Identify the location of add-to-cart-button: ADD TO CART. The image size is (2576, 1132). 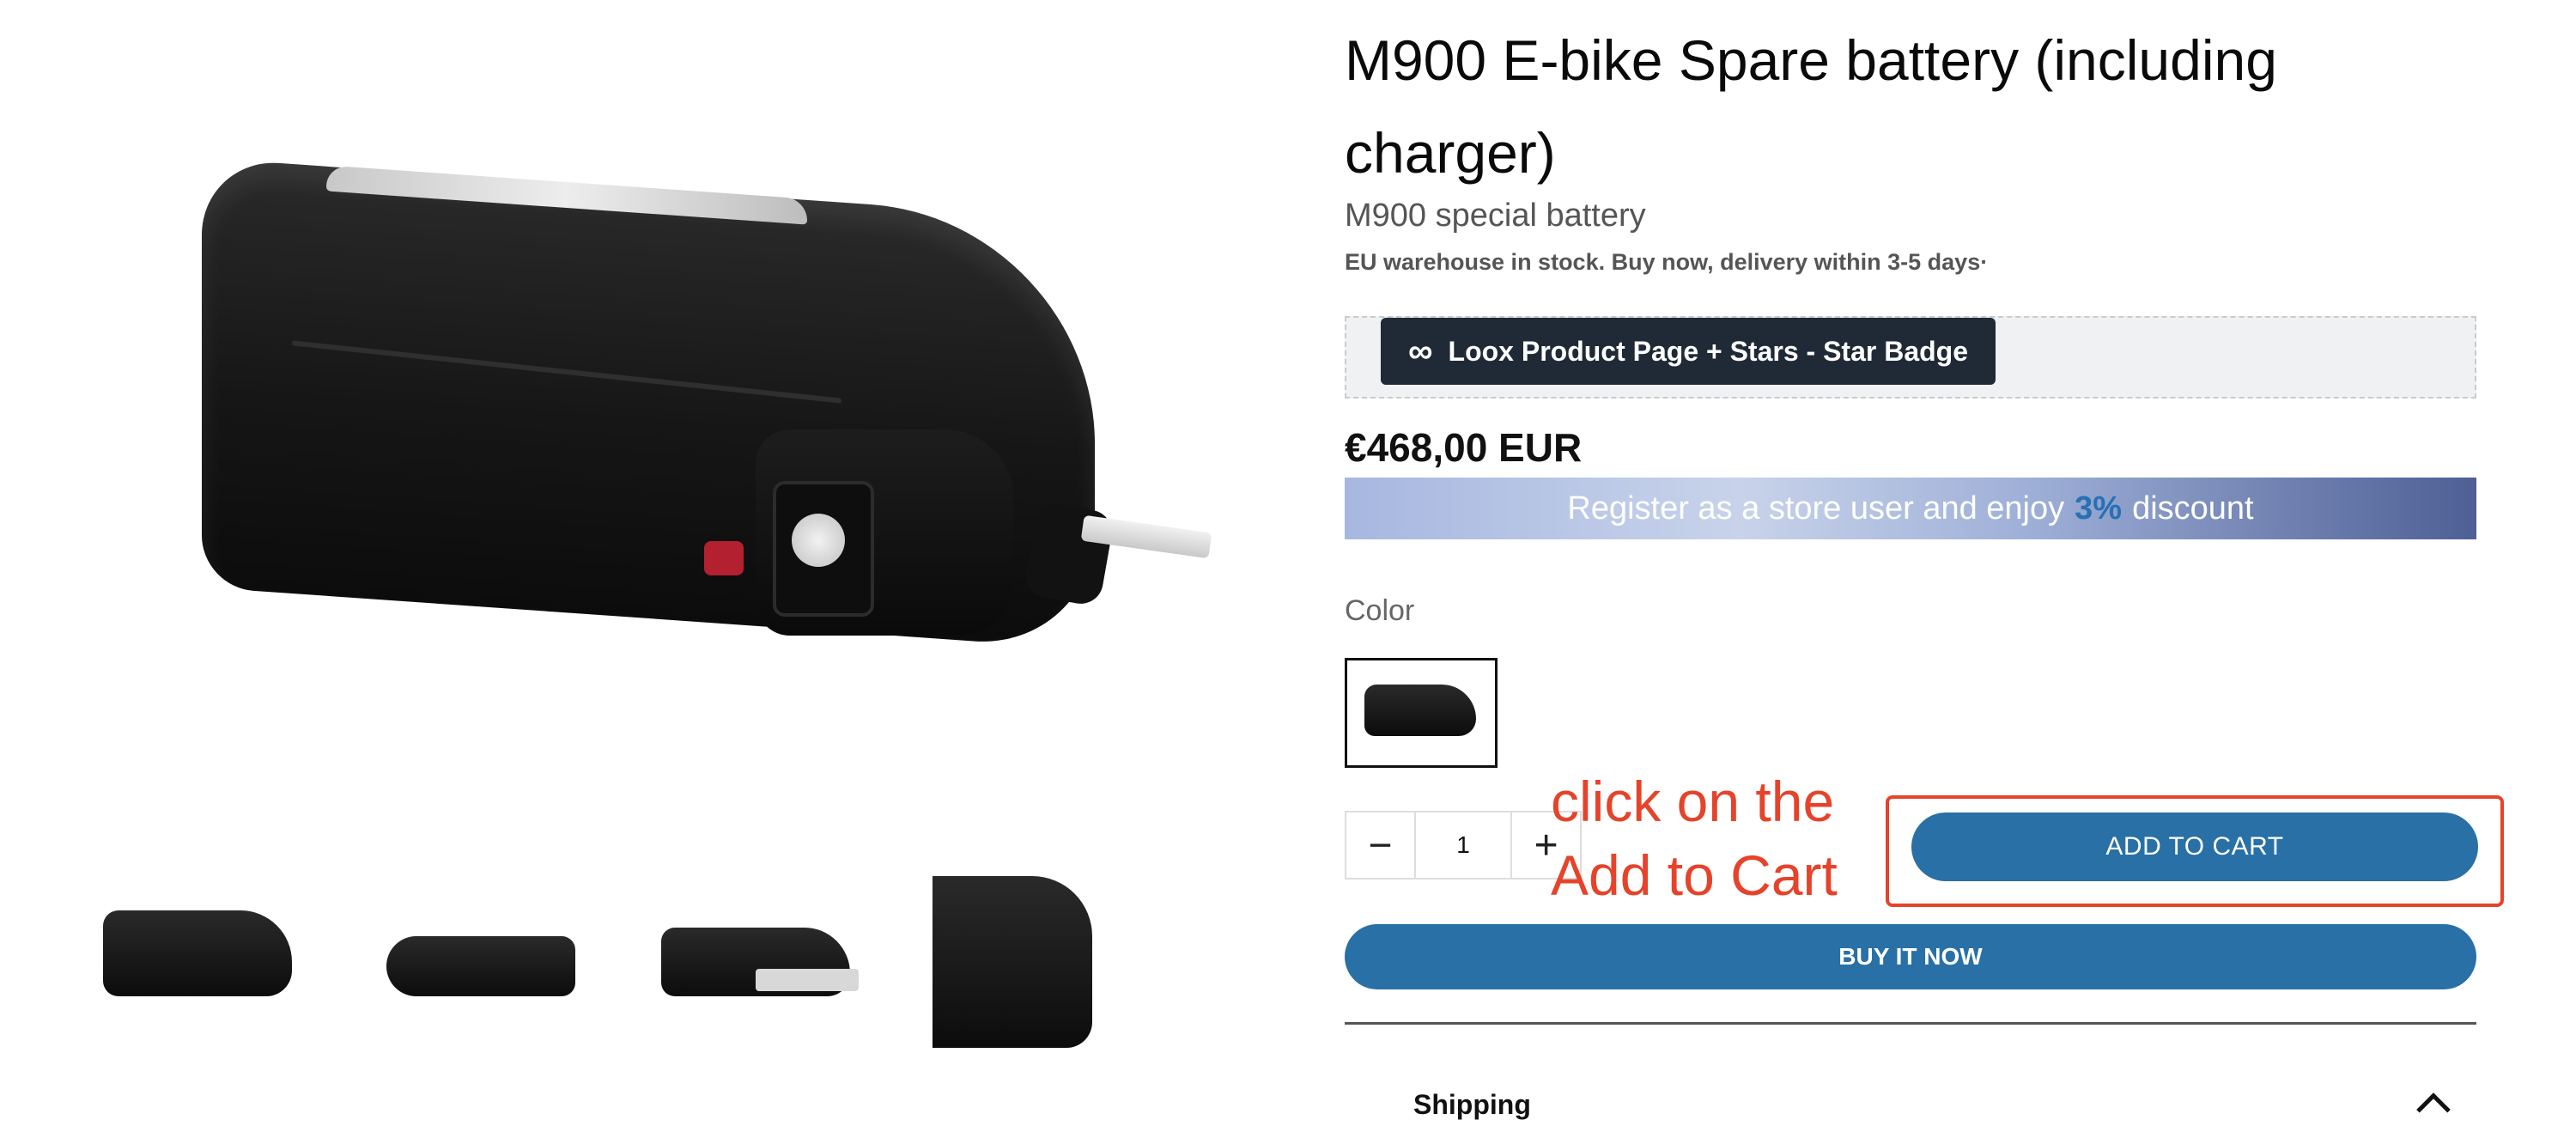
(2194, 846).